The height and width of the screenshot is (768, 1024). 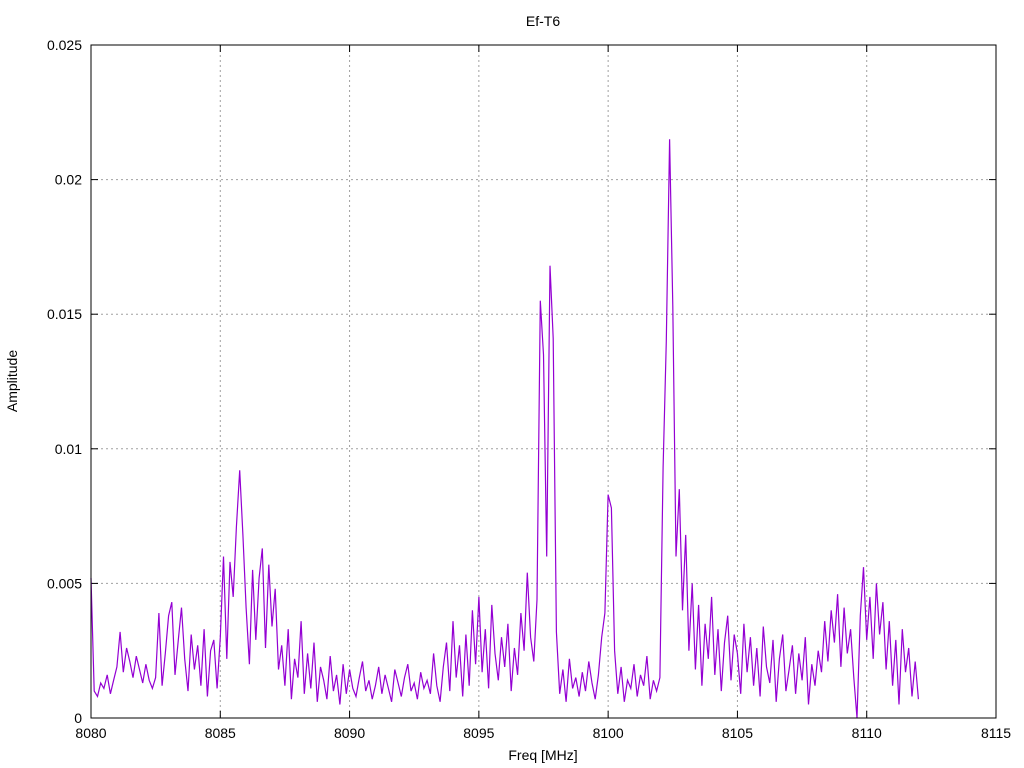 I want to click on y-tick-label: 0.025, so click(x=64, y=45).